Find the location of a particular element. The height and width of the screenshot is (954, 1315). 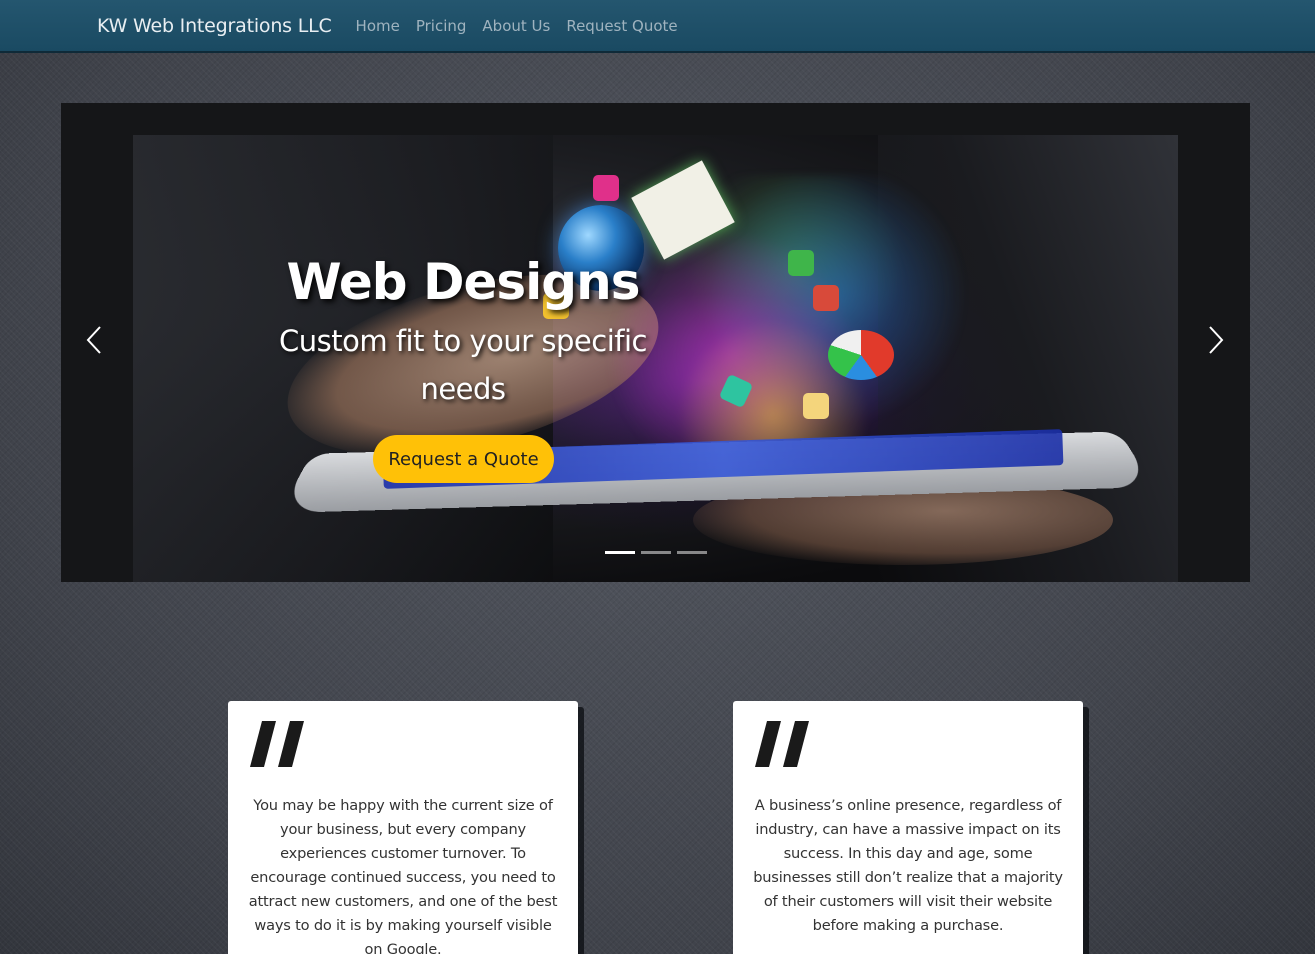

pie-graphic is located at coordinates (861, 355).